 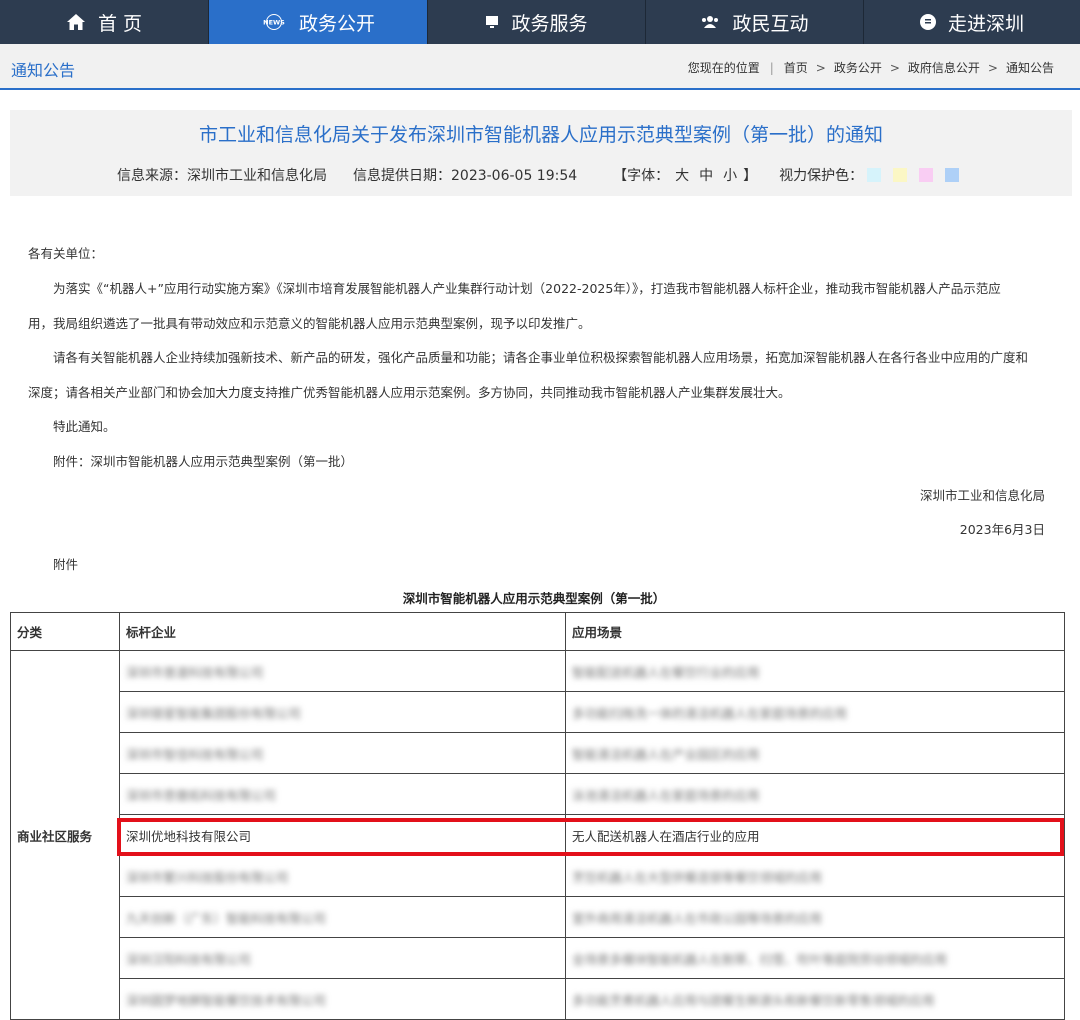 What do you see at coordinates (203, 460) in the screenshot?
I see `attachment-note: 附件：深圳市智能机器人应用示范典型案例（第一批）` at bounding box center [203, 460].